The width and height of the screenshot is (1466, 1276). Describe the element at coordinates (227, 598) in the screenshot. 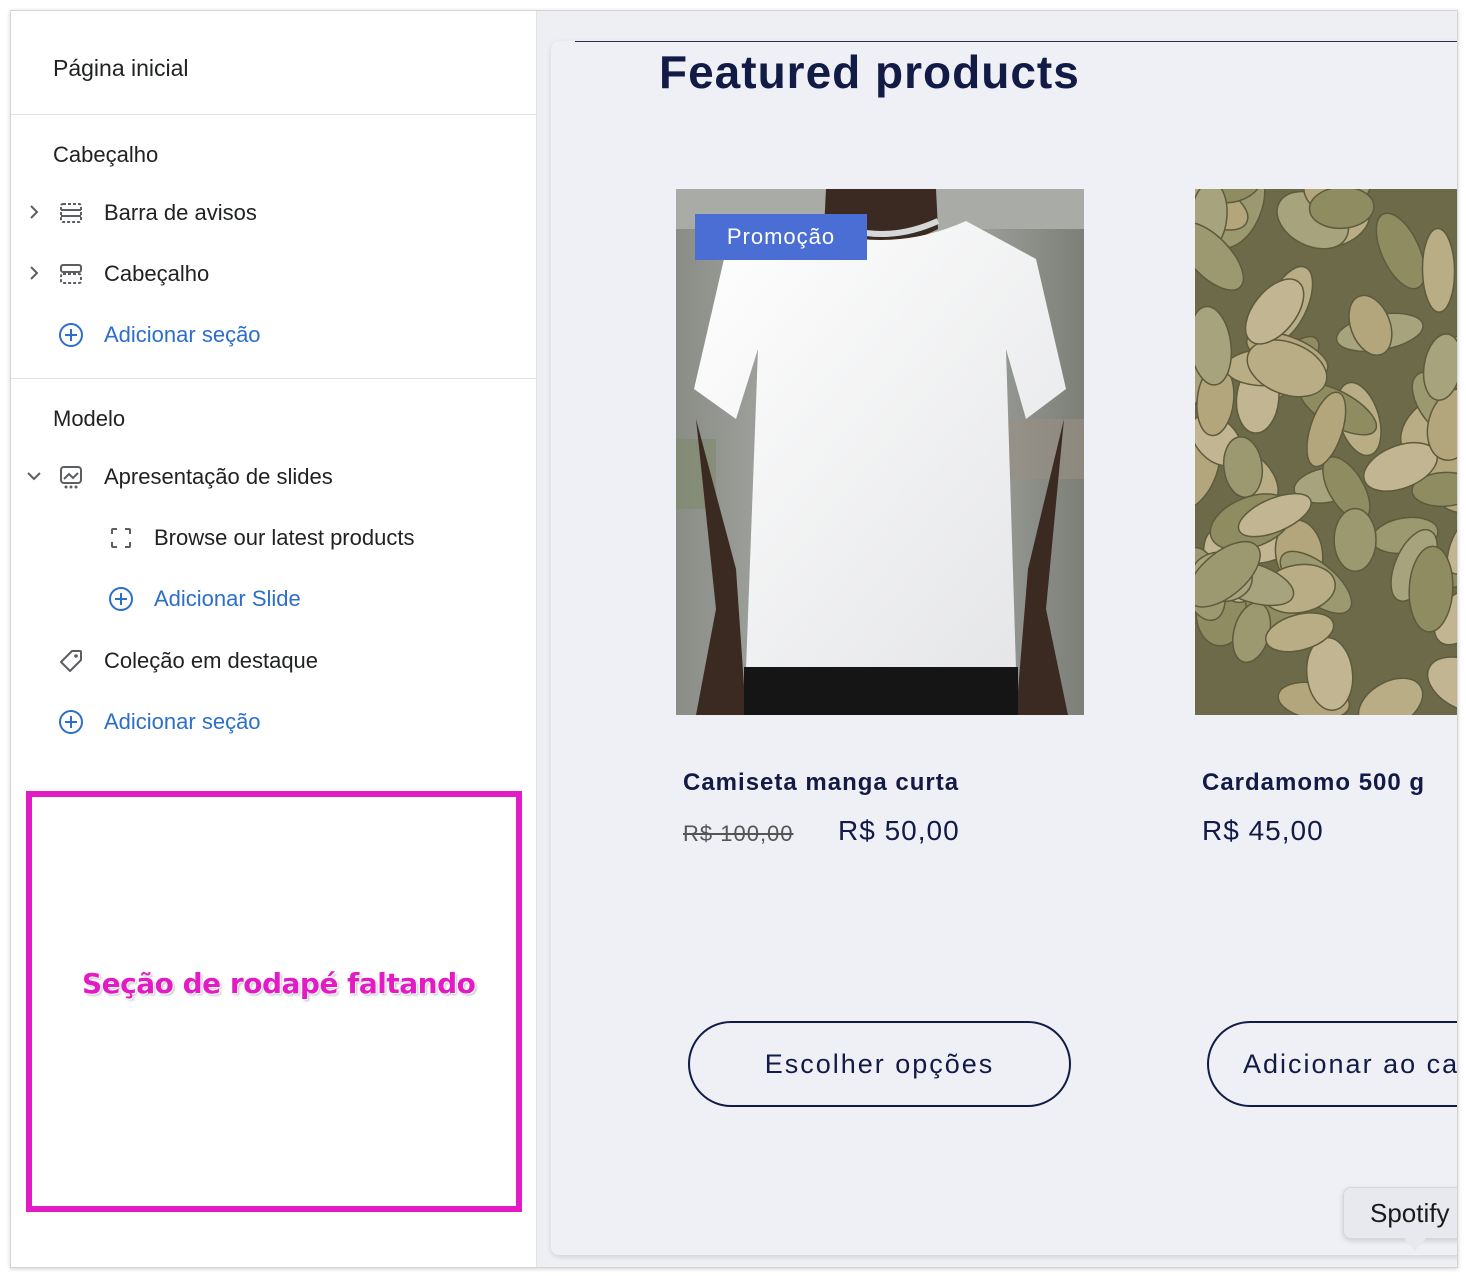

I see `add-slide-label: Adicionar Slide` at that location.